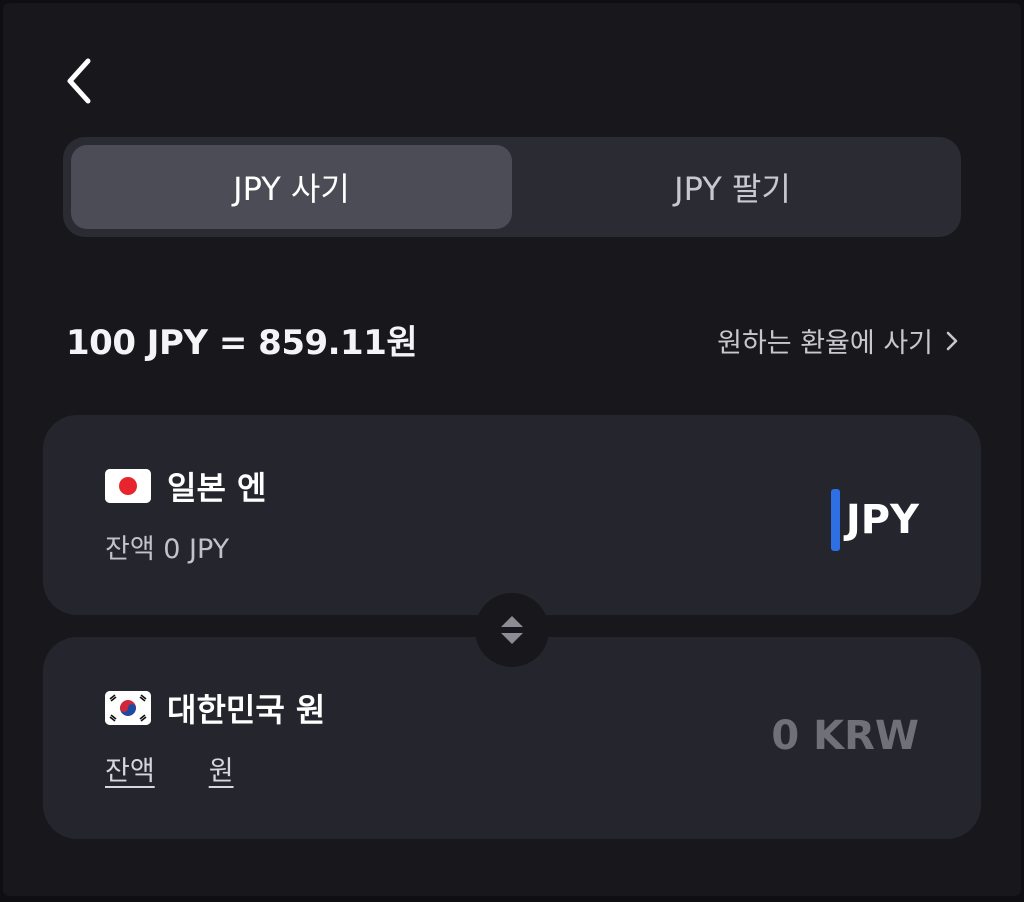  Describe the element at coordinates (128, 486) in the screenshot. I see `japan-flag-icon` at that location.